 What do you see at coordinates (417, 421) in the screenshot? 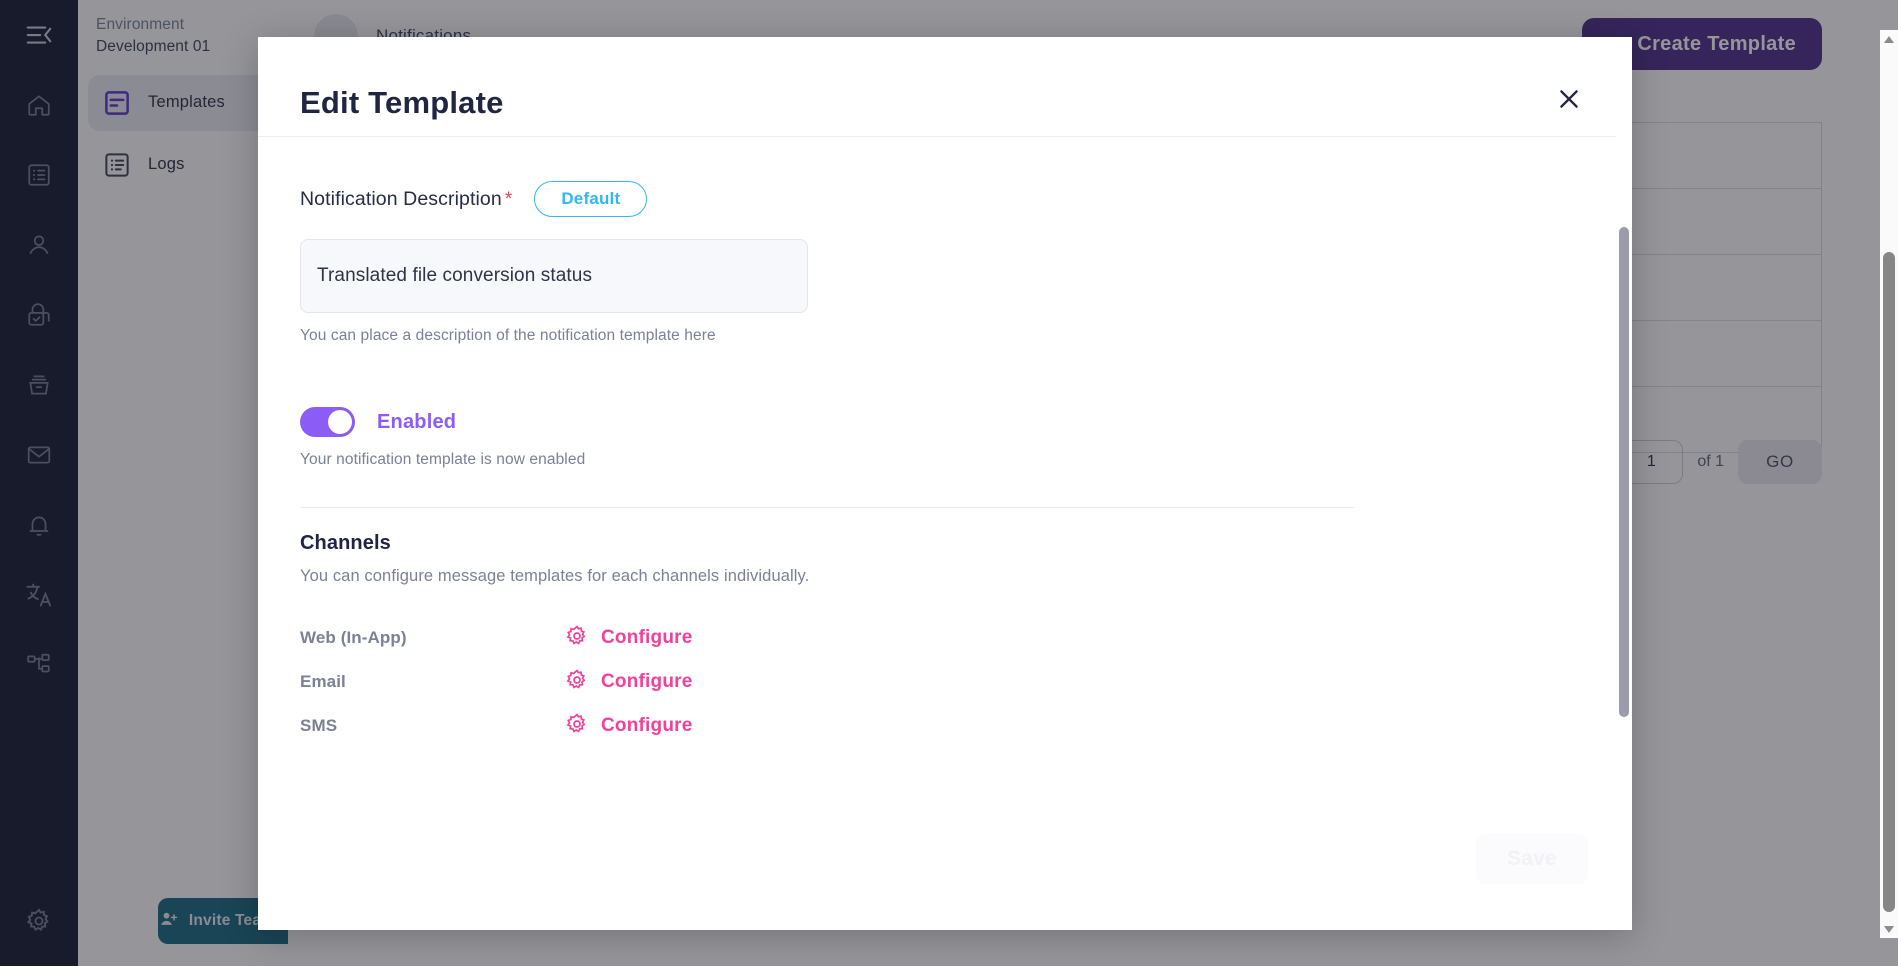
I see `enabled-toggle-label: Enabled` at bounding box center [417, 421].